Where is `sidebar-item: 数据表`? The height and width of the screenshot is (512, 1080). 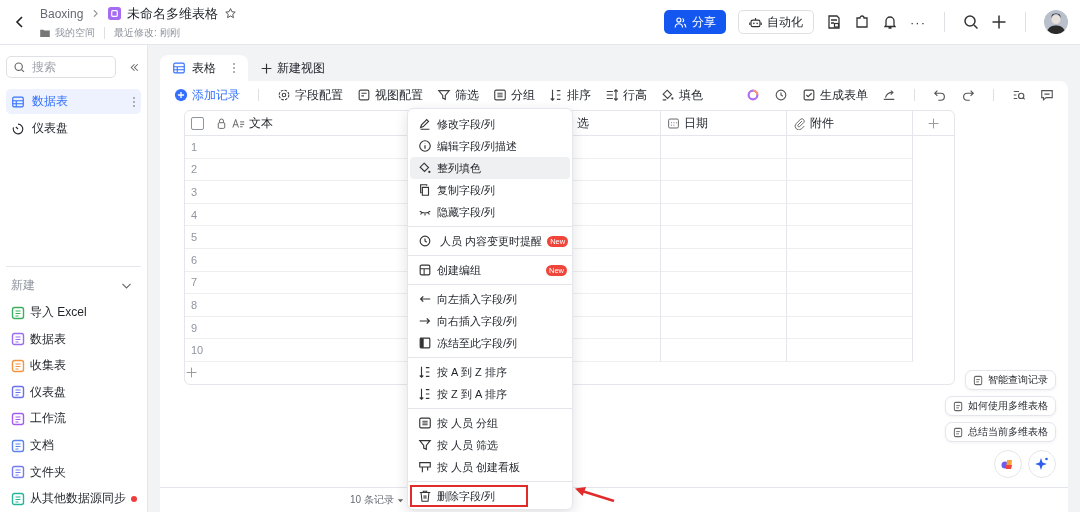
sidebar-item: 数据表 is located at coordinates (73, 101).